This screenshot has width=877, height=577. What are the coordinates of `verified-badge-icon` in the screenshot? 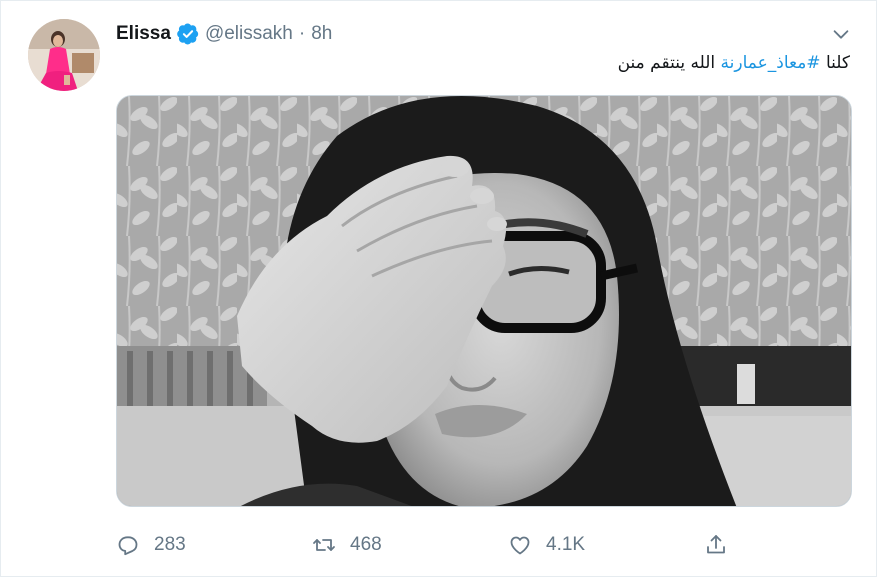 It's located at (188, 34).